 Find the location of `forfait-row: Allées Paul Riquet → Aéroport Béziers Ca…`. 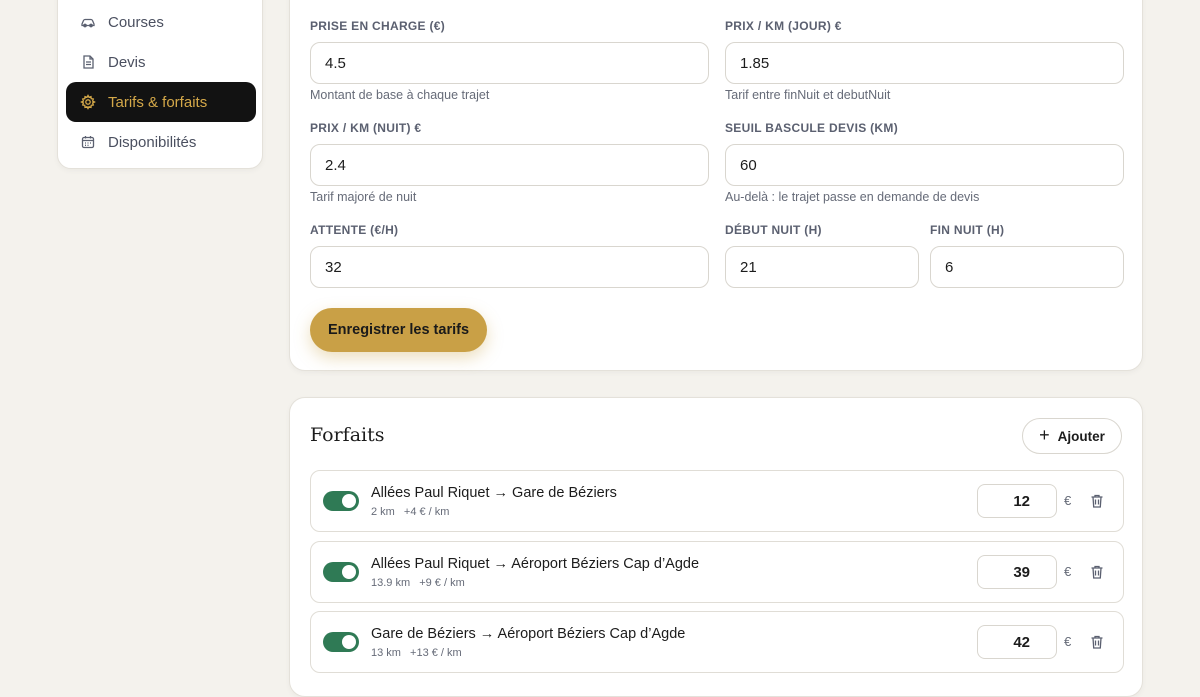

forfait-row: Allées Paul Riquet → Aéroport Béziers Ca… is located at coordinates (717, 572).